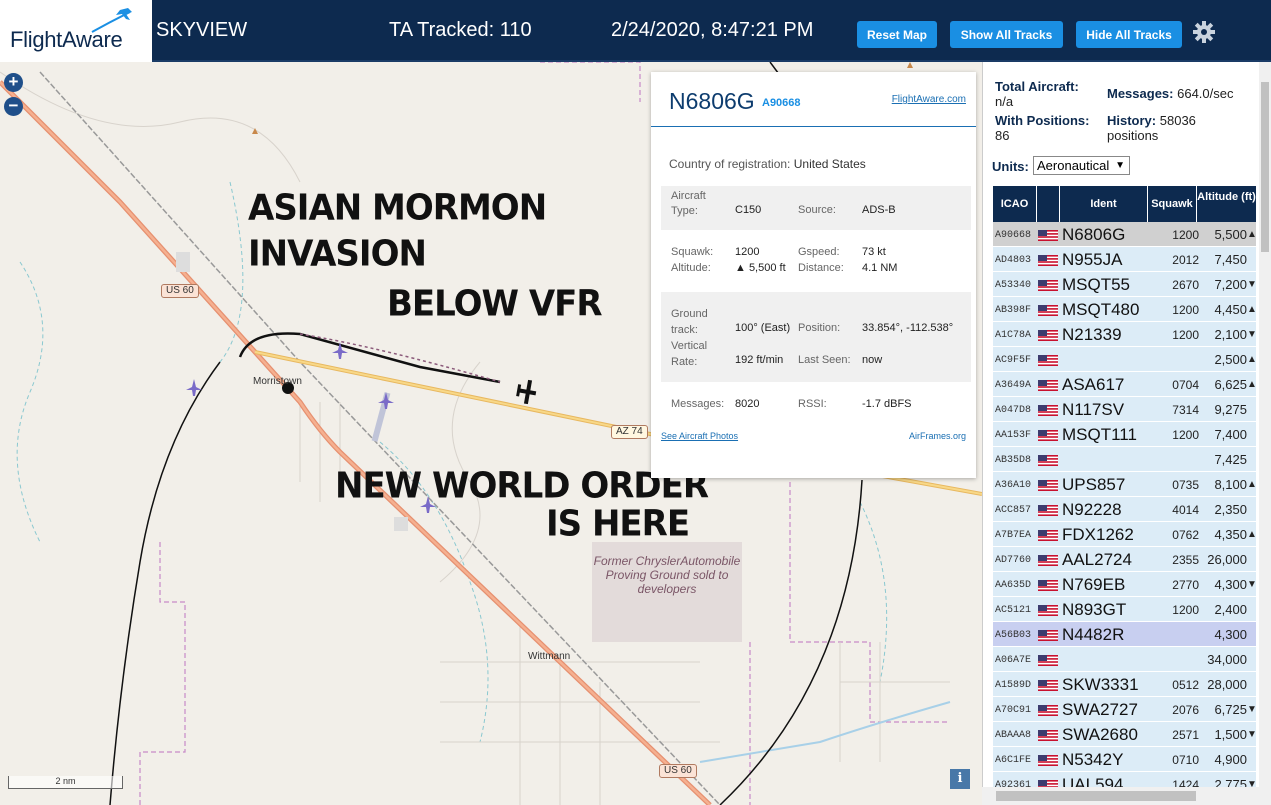  What do you see at coordinates (1002, 135) in the screenshot?
I see `positions-value: 86` at bounding box center [1002, 135].